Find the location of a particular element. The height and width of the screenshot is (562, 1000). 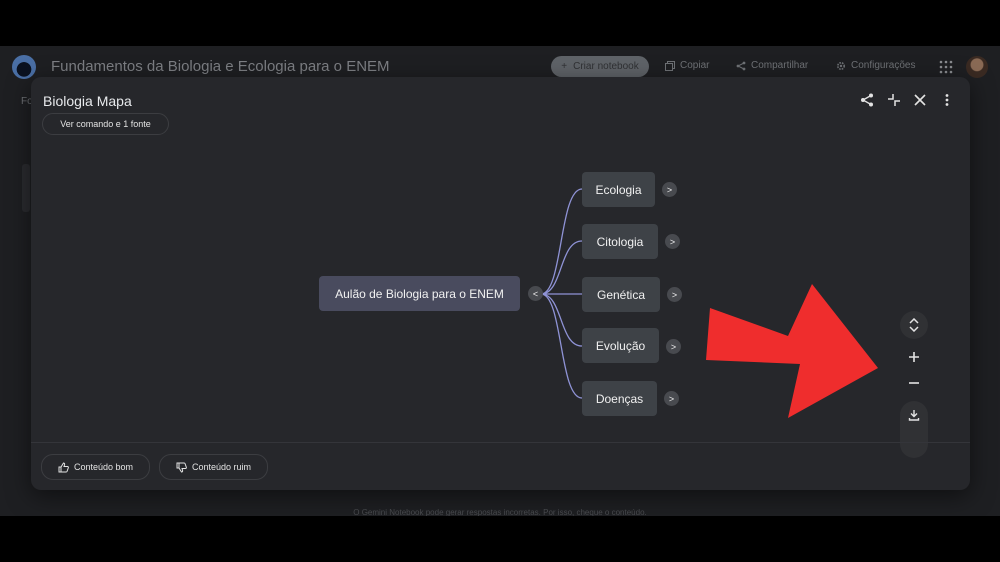

copy-label: Copiar is located at coordinates (695, 65).